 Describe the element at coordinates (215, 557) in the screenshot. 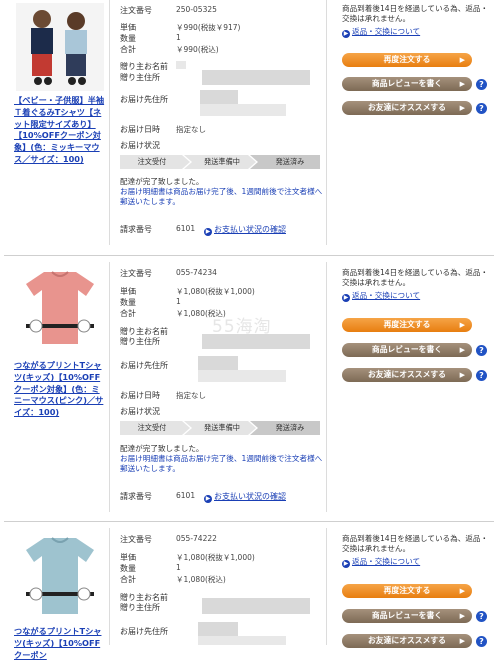

I see `price-value: ￥1,080(税抜￥1,000)` at that location.